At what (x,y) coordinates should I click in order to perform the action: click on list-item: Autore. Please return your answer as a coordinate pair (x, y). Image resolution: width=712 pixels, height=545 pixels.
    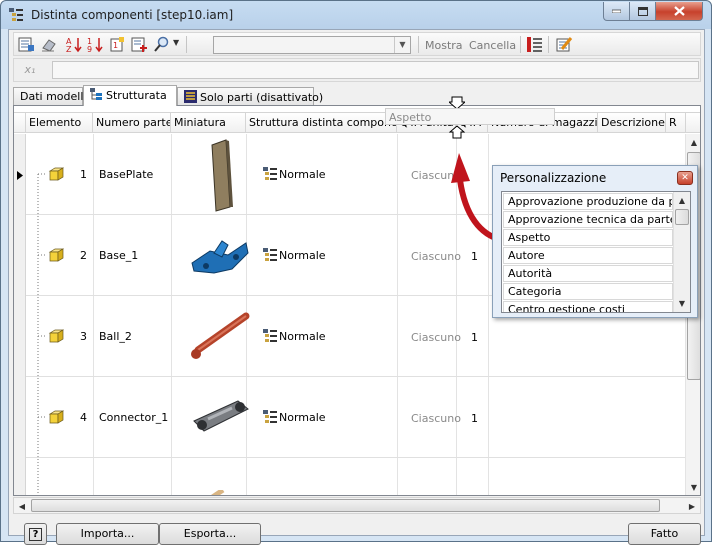
    Looking at the image, I should click on (588, 255).